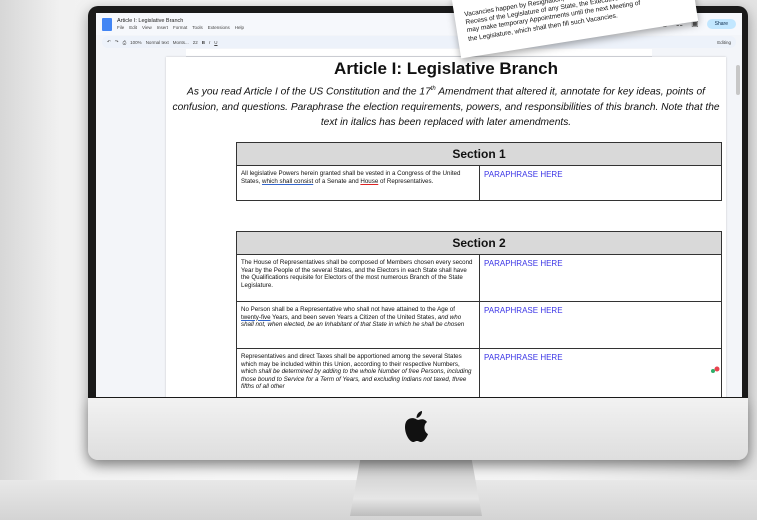 The image size is (757, 520). Describe the element at coordinates (136, 42) in the screenshot. I see `zoom-select: 100%` at that location.